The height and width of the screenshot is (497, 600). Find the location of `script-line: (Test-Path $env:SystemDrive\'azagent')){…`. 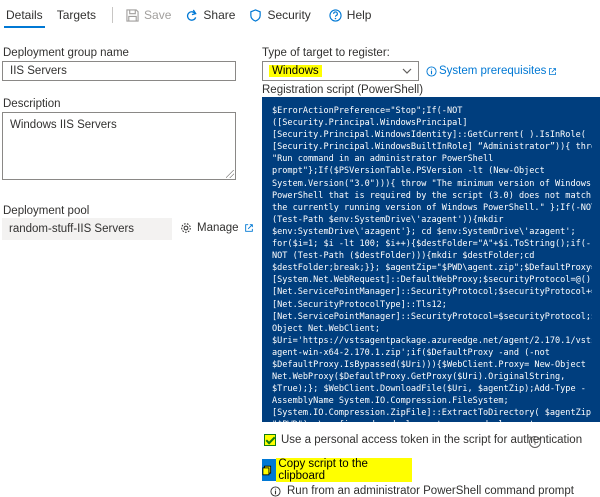

script-line: (Test-Path $env:SystemDrive\'azagent')){… is located at coordinates (388, 219).